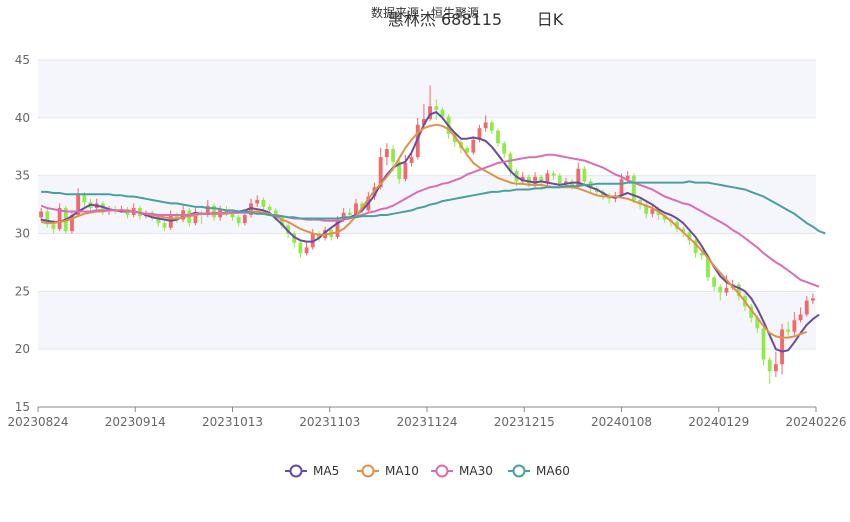 This screenshot has height=522, width=850. What do you see at coordinates (402, 471) in the screenshot?
I see `legend-label: MA10` at bounding box center [402, 471].